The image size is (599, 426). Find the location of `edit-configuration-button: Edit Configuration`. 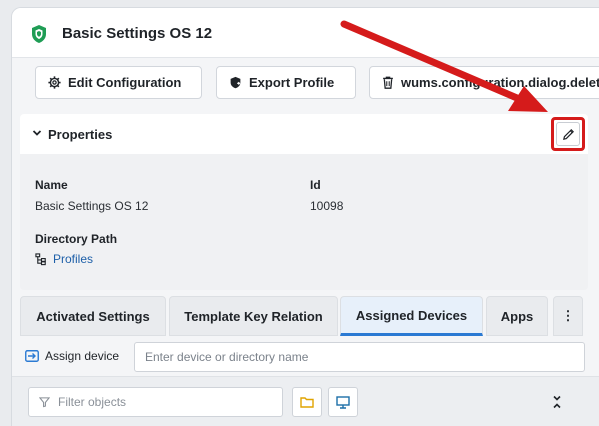

edit-configuration-button: Edit Configuration is located at coordinates (118, 82).